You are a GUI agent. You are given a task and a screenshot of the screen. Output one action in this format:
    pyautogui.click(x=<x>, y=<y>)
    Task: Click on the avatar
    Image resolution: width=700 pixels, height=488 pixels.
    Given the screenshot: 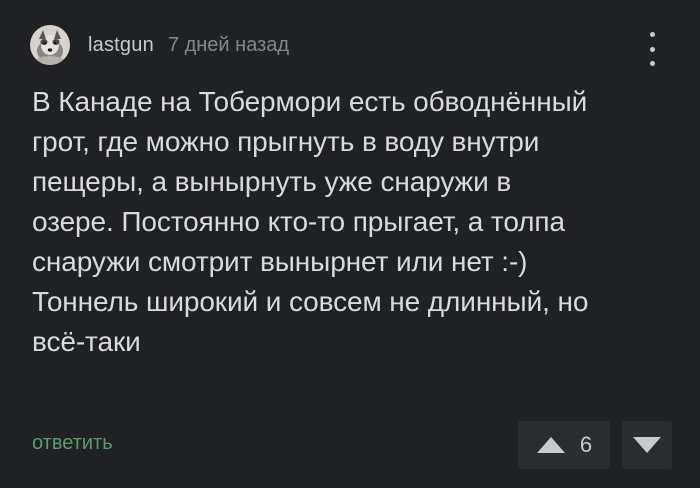 What is the action you would take?
    pyautogui.click(x=50, y=45)
    